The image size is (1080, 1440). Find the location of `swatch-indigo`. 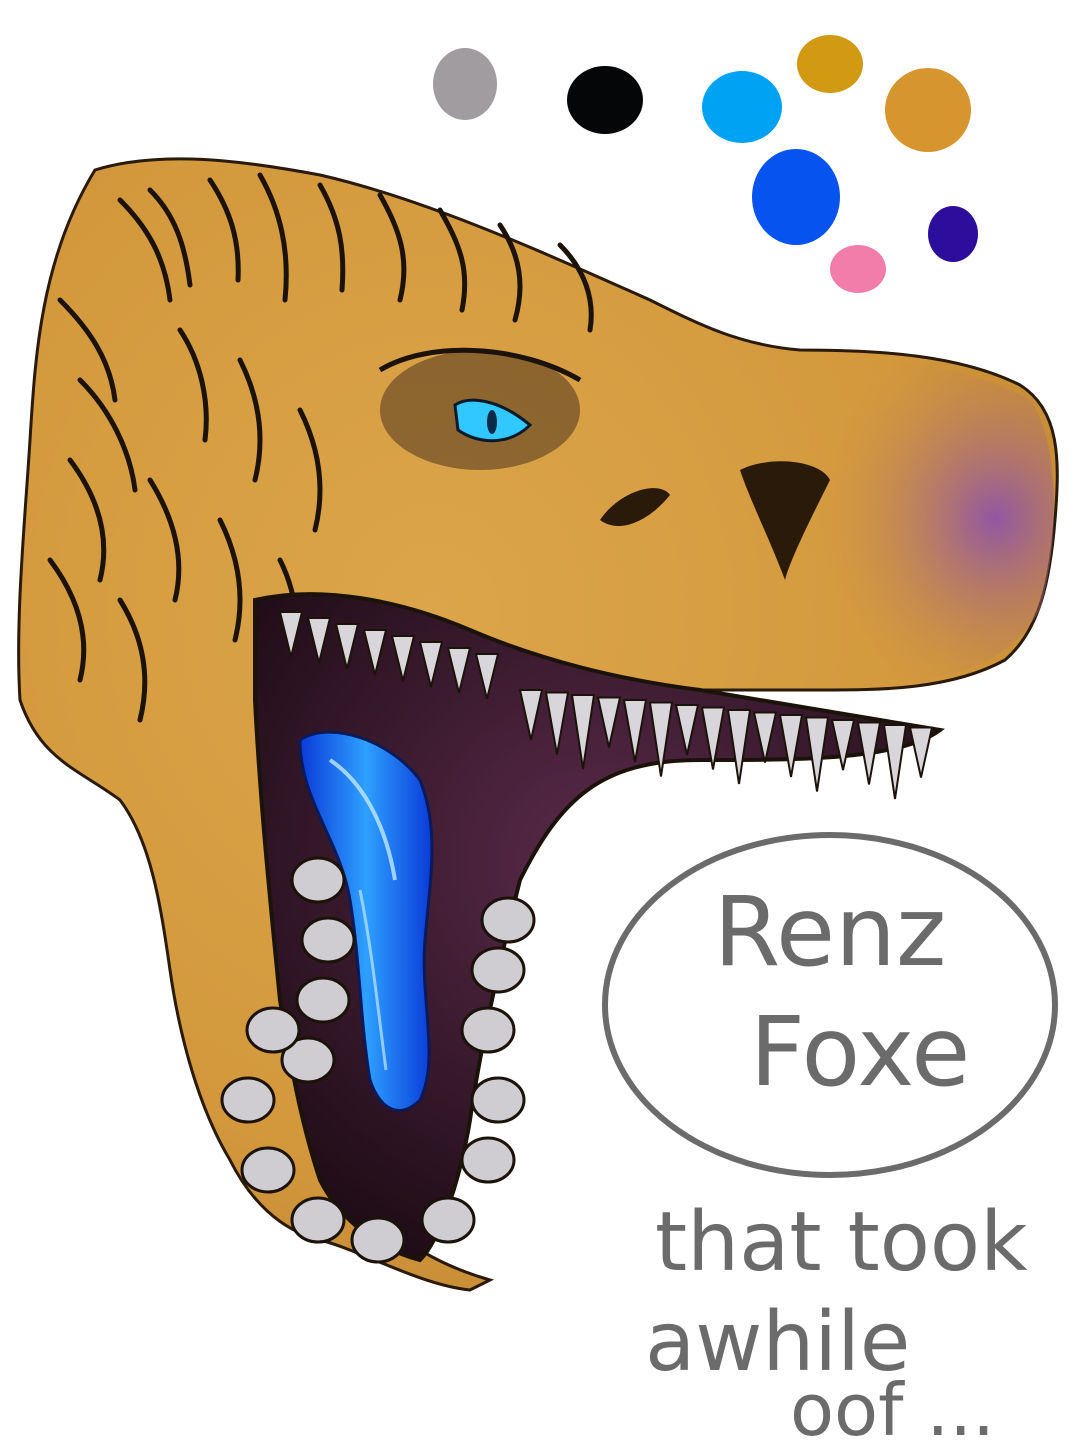

swatch-indigo is located at coordinates (953, 234).